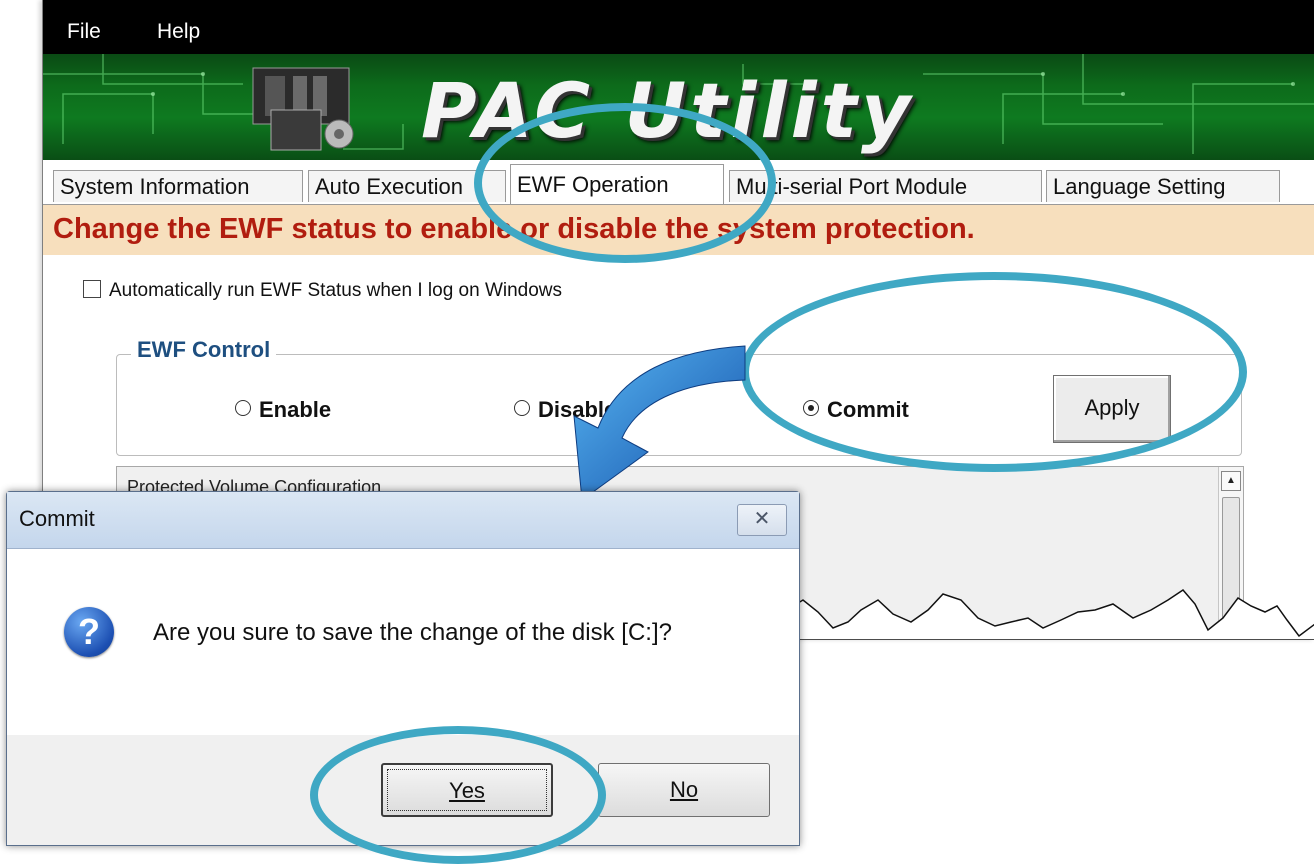 The width and height of the screenshot is (1314, 867). Describe the element at coordinates (994, 372) in the screenshot. I see `highlight-oval-commit` at that location.